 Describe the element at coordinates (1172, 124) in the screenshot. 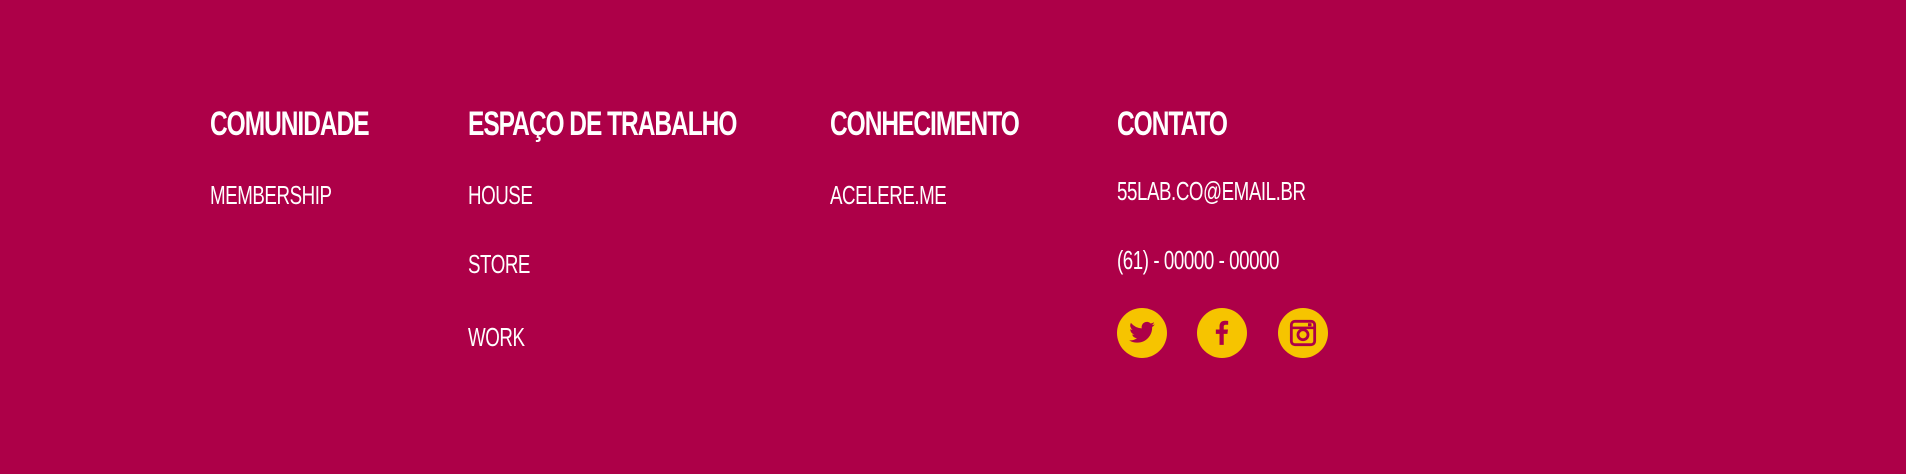

I see `column-title-contato: CONTATO` at that location.